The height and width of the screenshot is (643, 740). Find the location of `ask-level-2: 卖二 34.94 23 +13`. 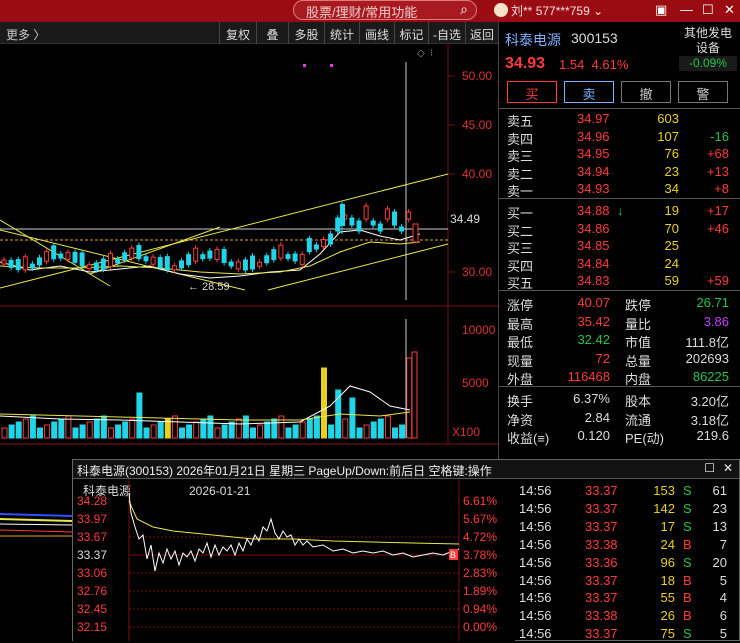

ask-level-2: 卖二 34.94 23 +13 is located at coordinates (619, 172).